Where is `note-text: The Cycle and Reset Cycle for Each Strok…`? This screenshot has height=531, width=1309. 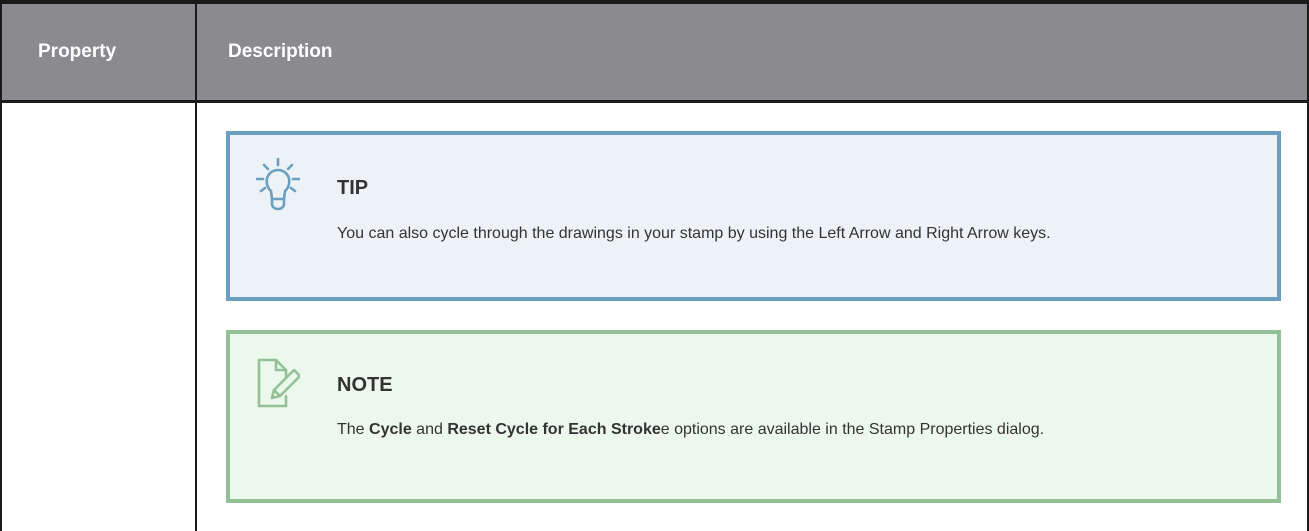
note-text: The Cycle and Reset Cycle for Each Strok… is located at coordinates (787, 429).